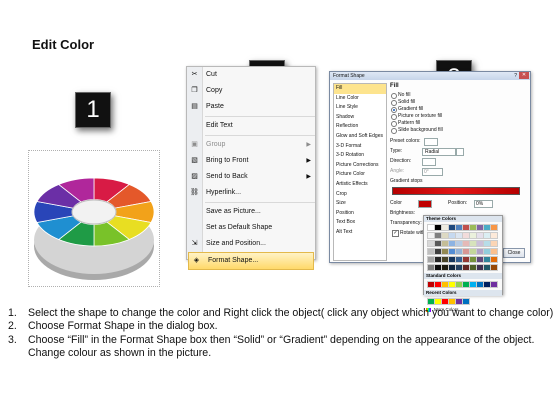 The image size is (560, 420). What do you see at coordinates (251, 177) in the screenshot?
I see `menu-item-send-to-back: ▨ Send to Back ▶` at bounding box center [251, 177].